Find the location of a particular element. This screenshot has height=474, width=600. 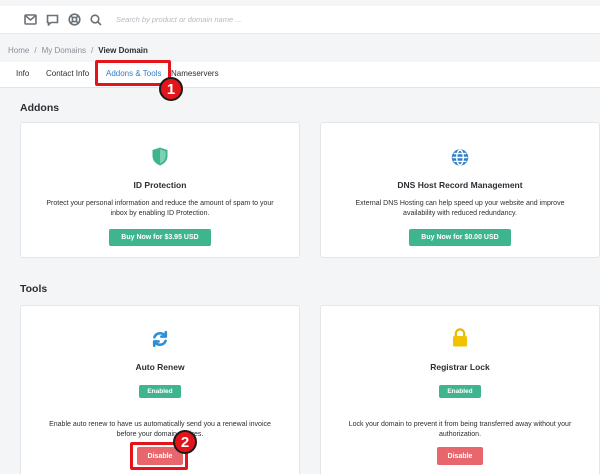

tab-contact-info: Contact Info is located at coordinates (67, 73).